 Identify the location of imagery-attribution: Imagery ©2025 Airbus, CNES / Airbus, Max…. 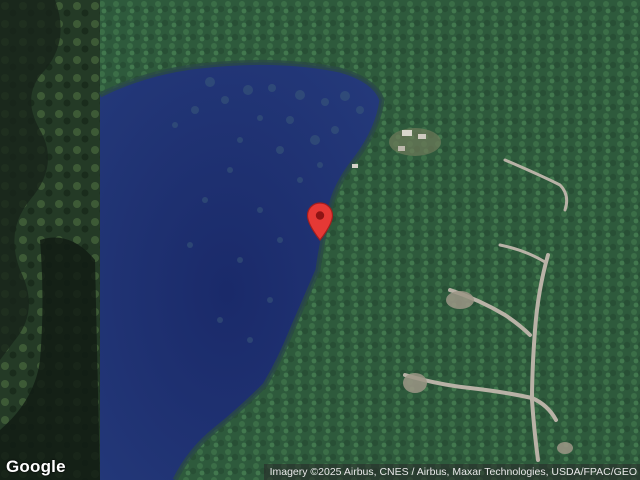
(451, 472).